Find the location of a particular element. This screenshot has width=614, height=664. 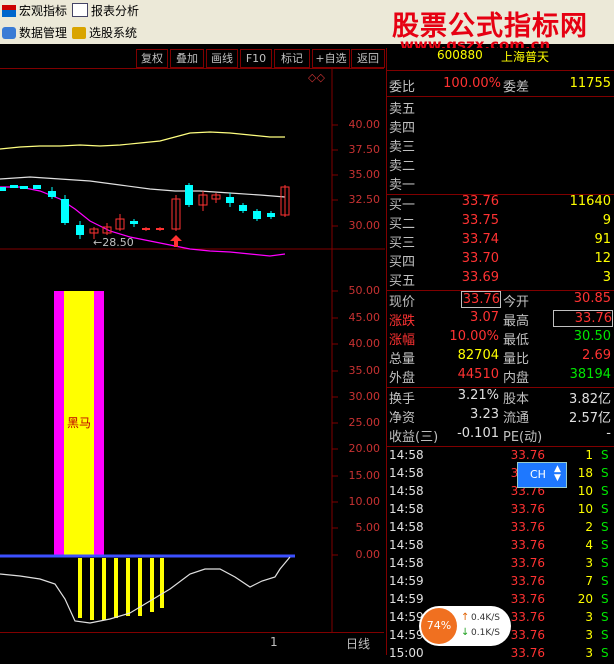

tick-row: 14:5833.7618S is located at coordinates (499, 473).